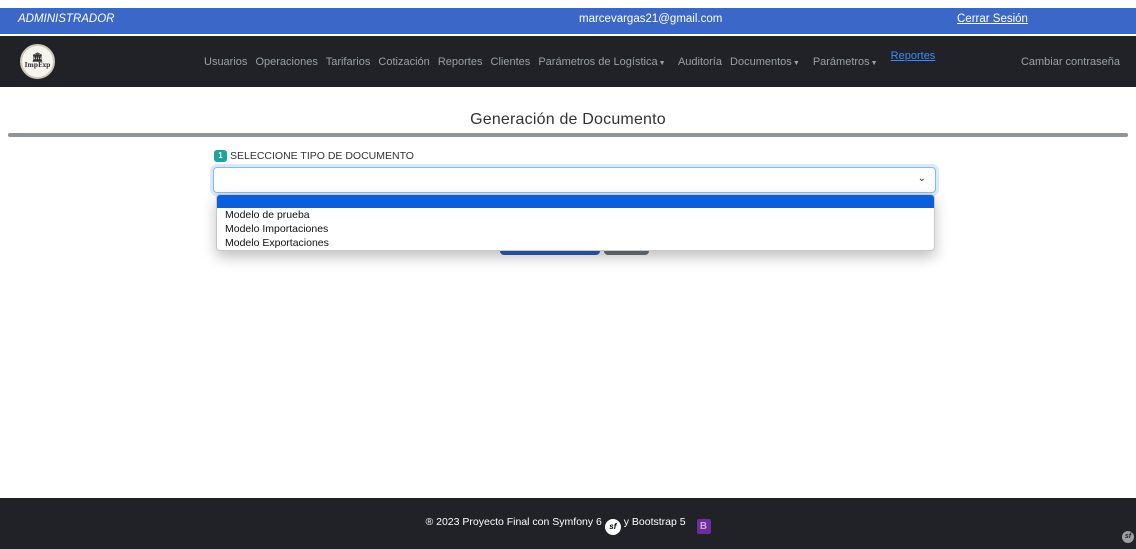  What do you see at coordinates (37, 58) in the screenshot?
I see `bank-icon: 🏛` at bounding box center [37, 58].